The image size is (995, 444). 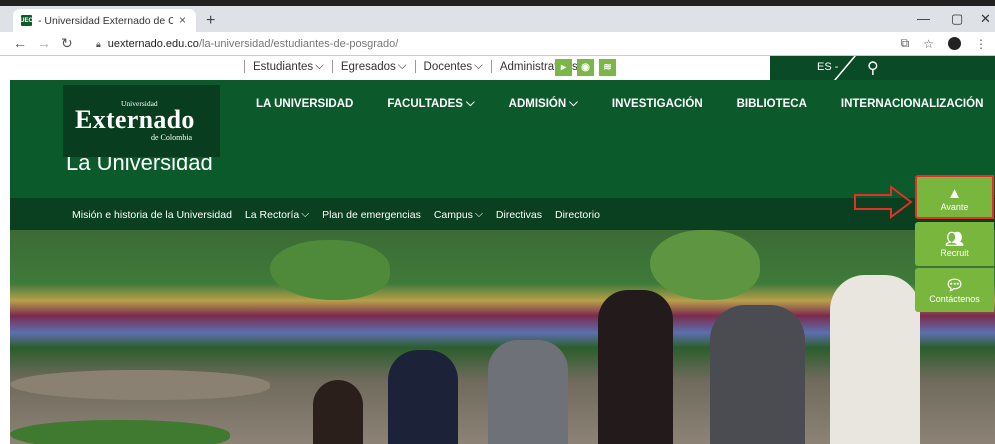 I want to click on avante-label: Avante, so click(x=954, y=207).